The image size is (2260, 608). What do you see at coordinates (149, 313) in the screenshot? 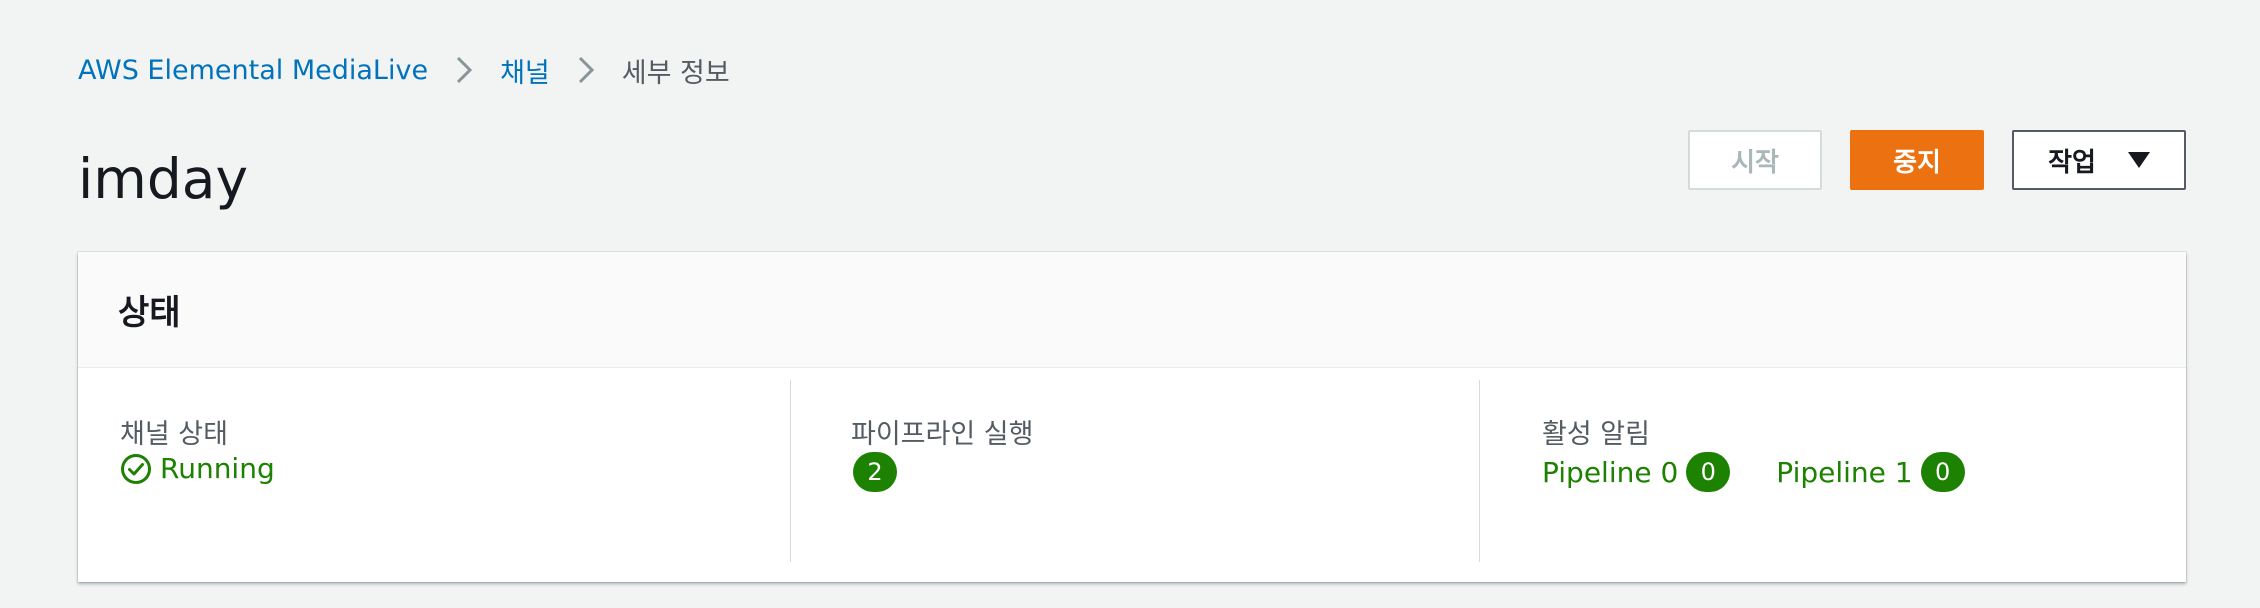
I see `status-panel-title: 상태` at bounding box center [149, 313].